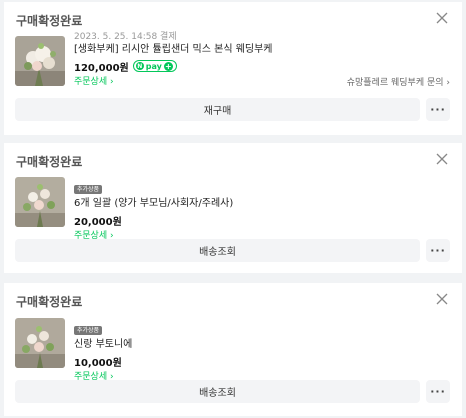 This screenshot has width=466, height=418. I want to click on npay-badge: N pay +, so click(154, 66).